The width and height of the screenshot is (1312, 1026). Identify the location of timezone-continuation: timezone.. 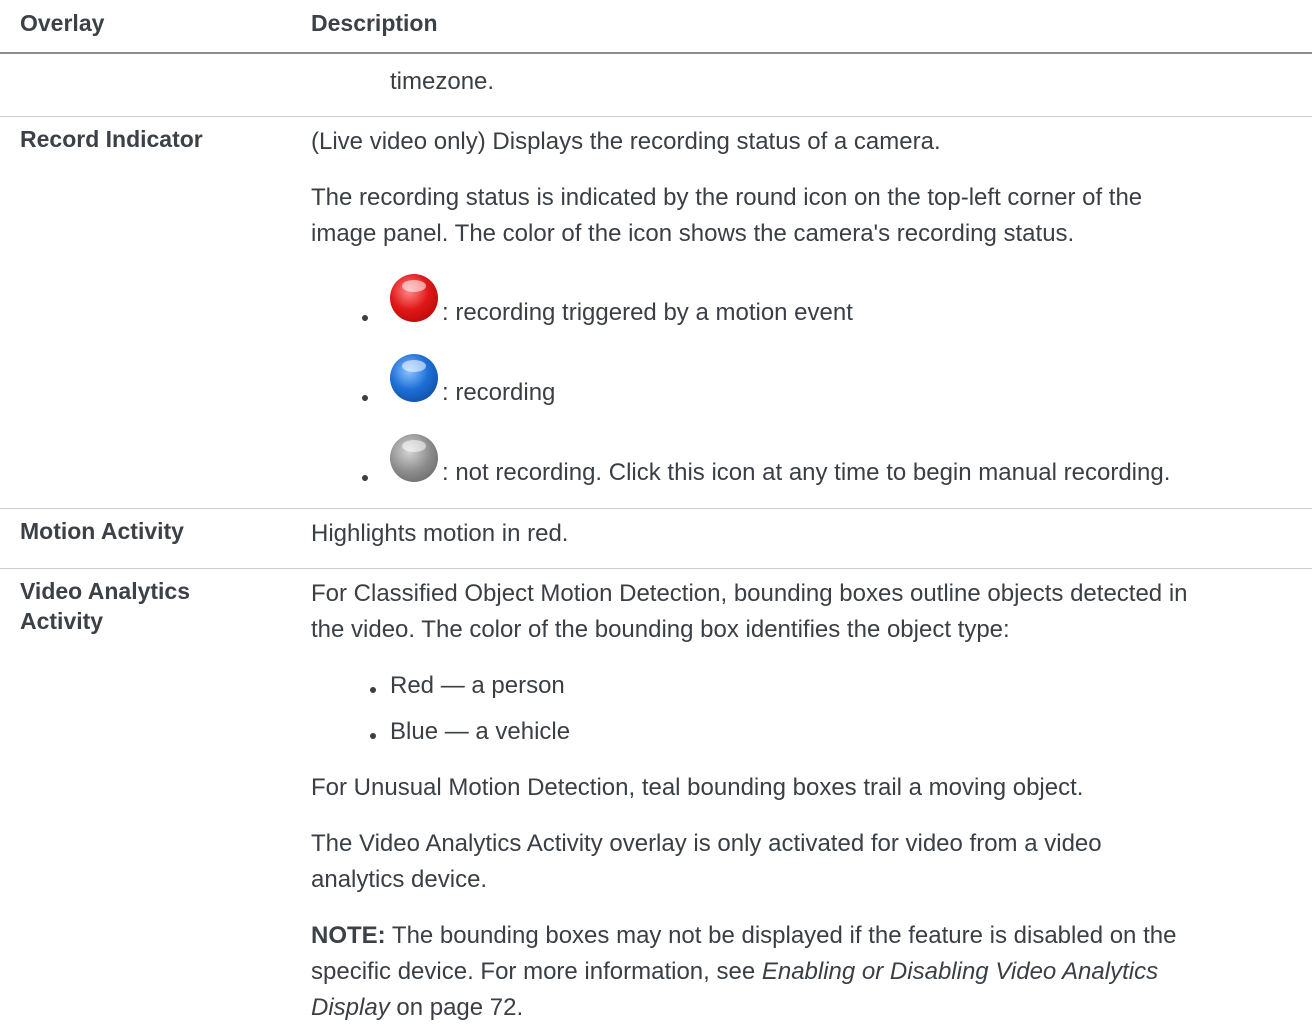
(442, 81).